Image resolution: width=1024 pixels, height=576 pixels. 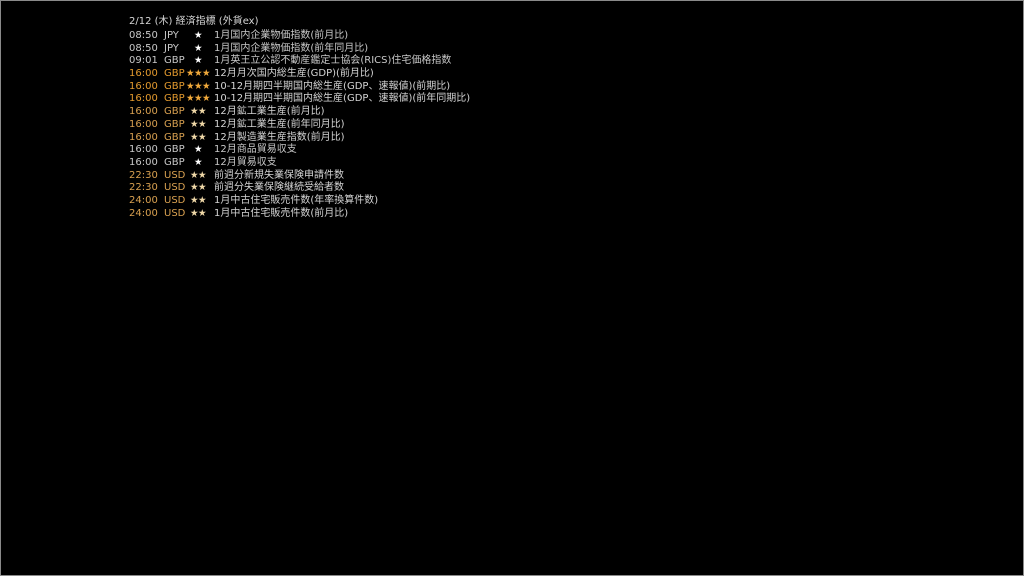 I want to click on event-row: 16:00 GBP ★ 12月貿易収支, so click(x=299, y=163).